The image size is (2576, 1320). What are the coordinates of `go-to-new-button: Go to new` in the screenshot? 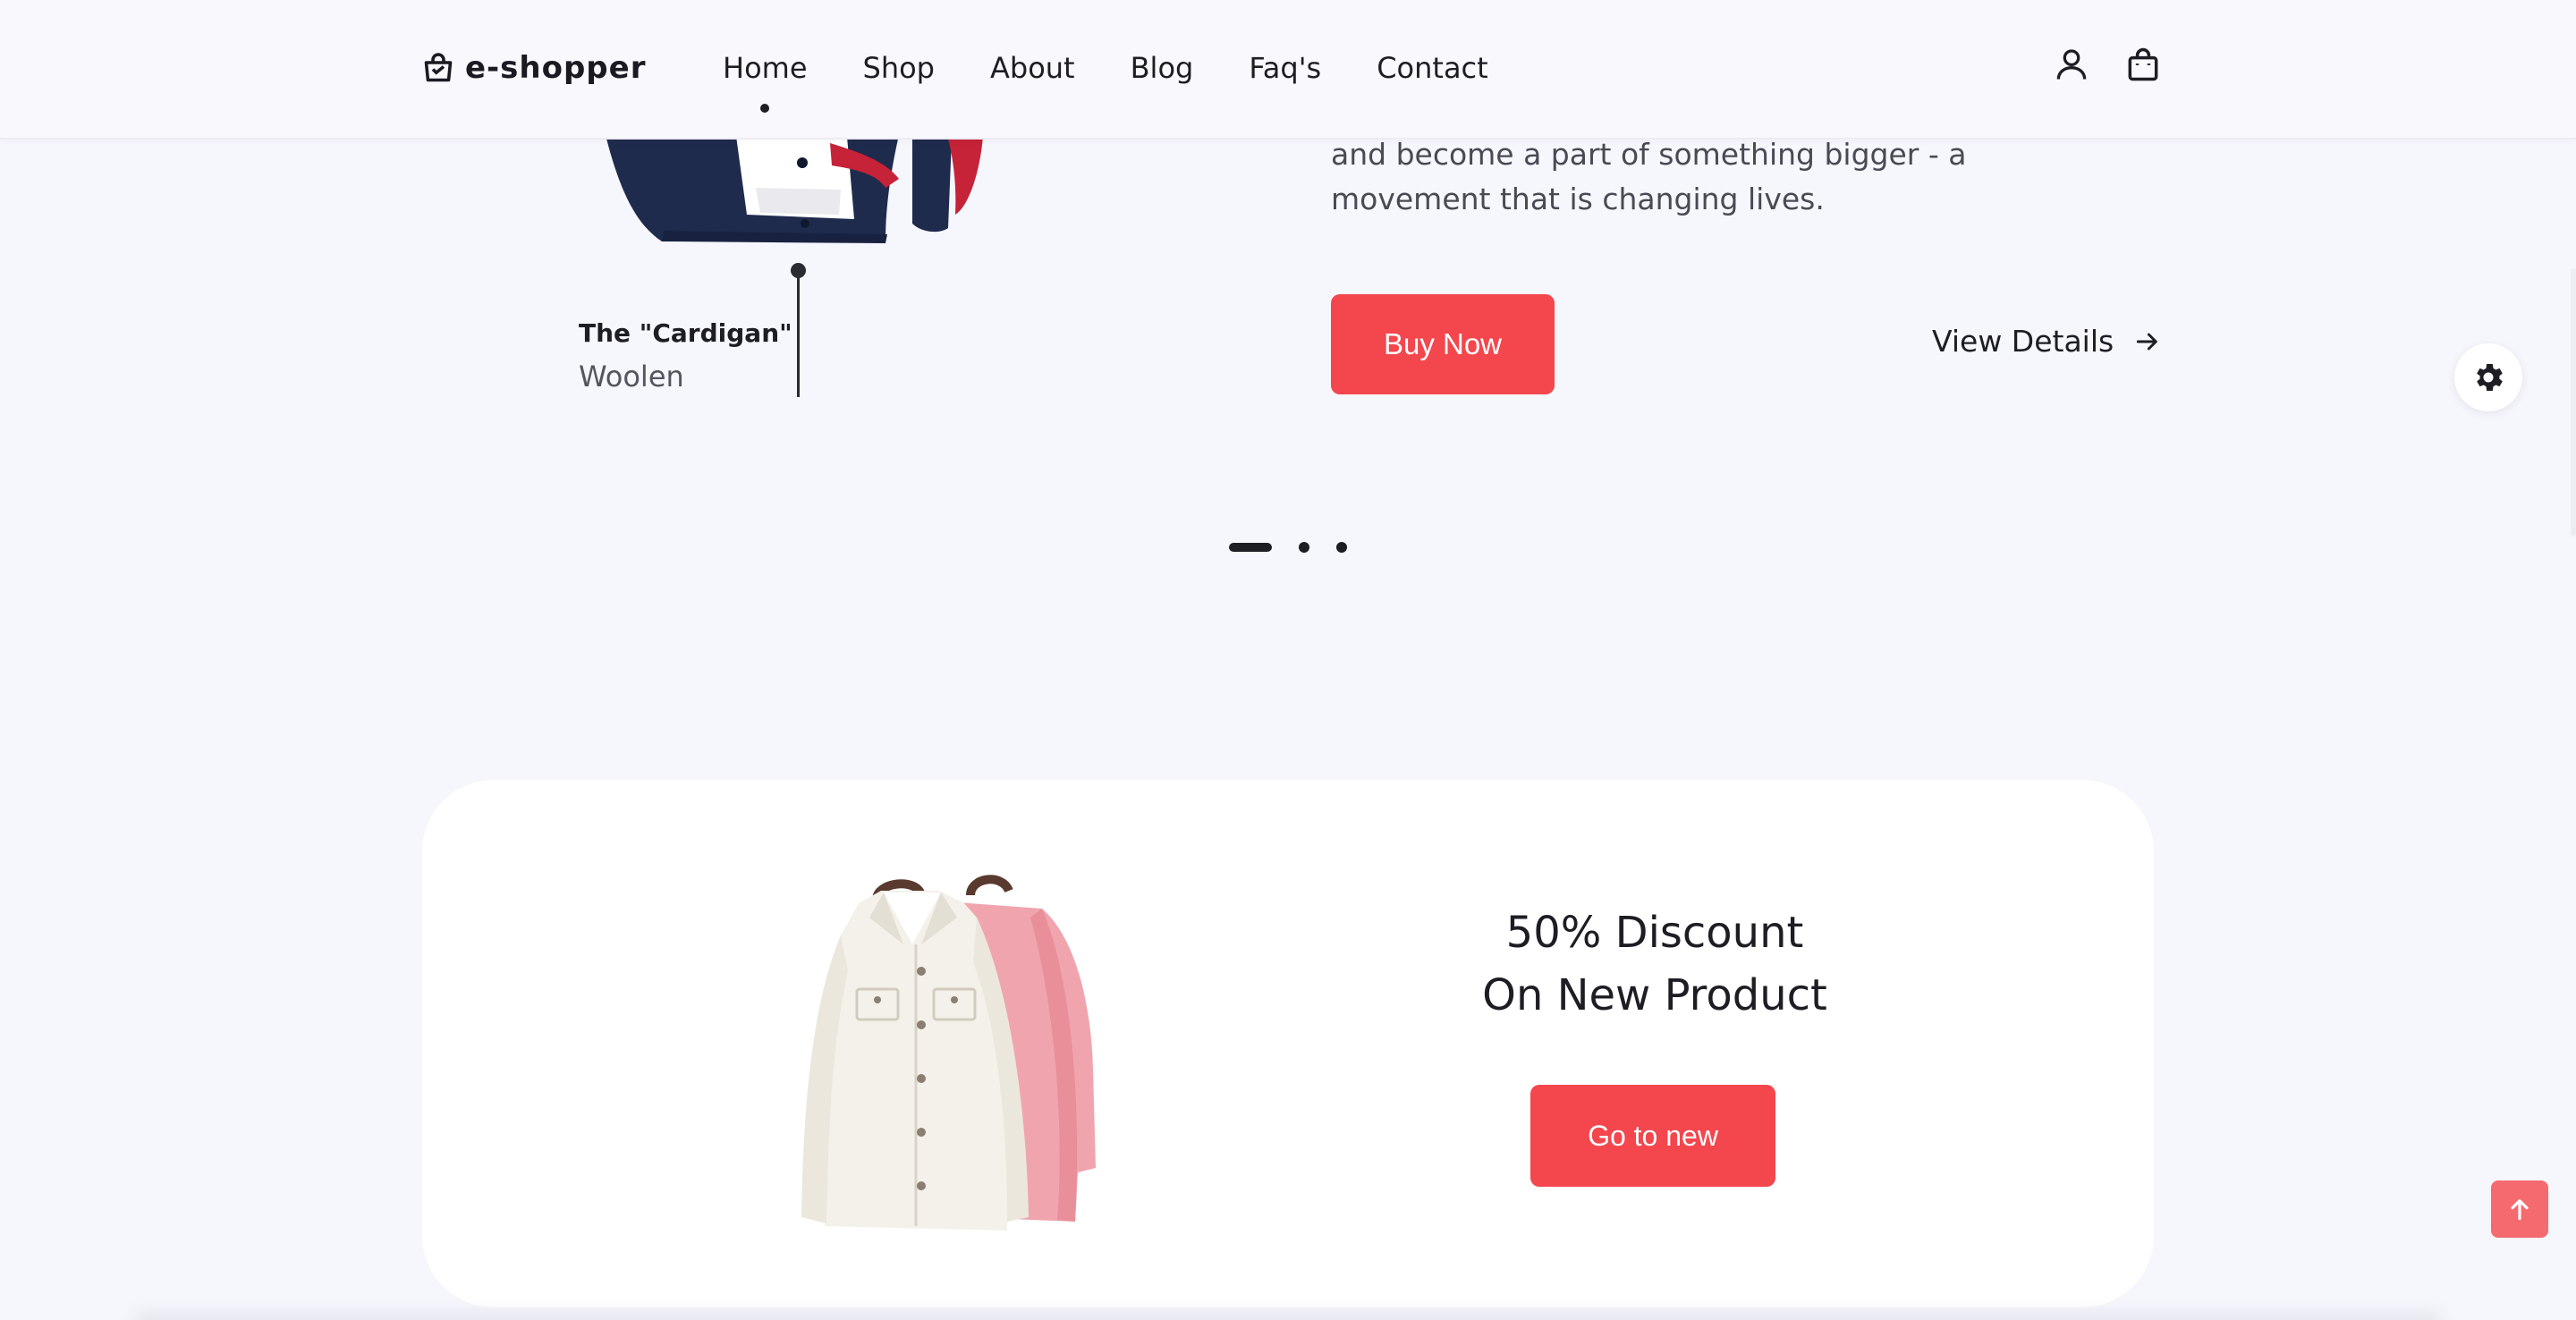 It's located at (1652, 1136).